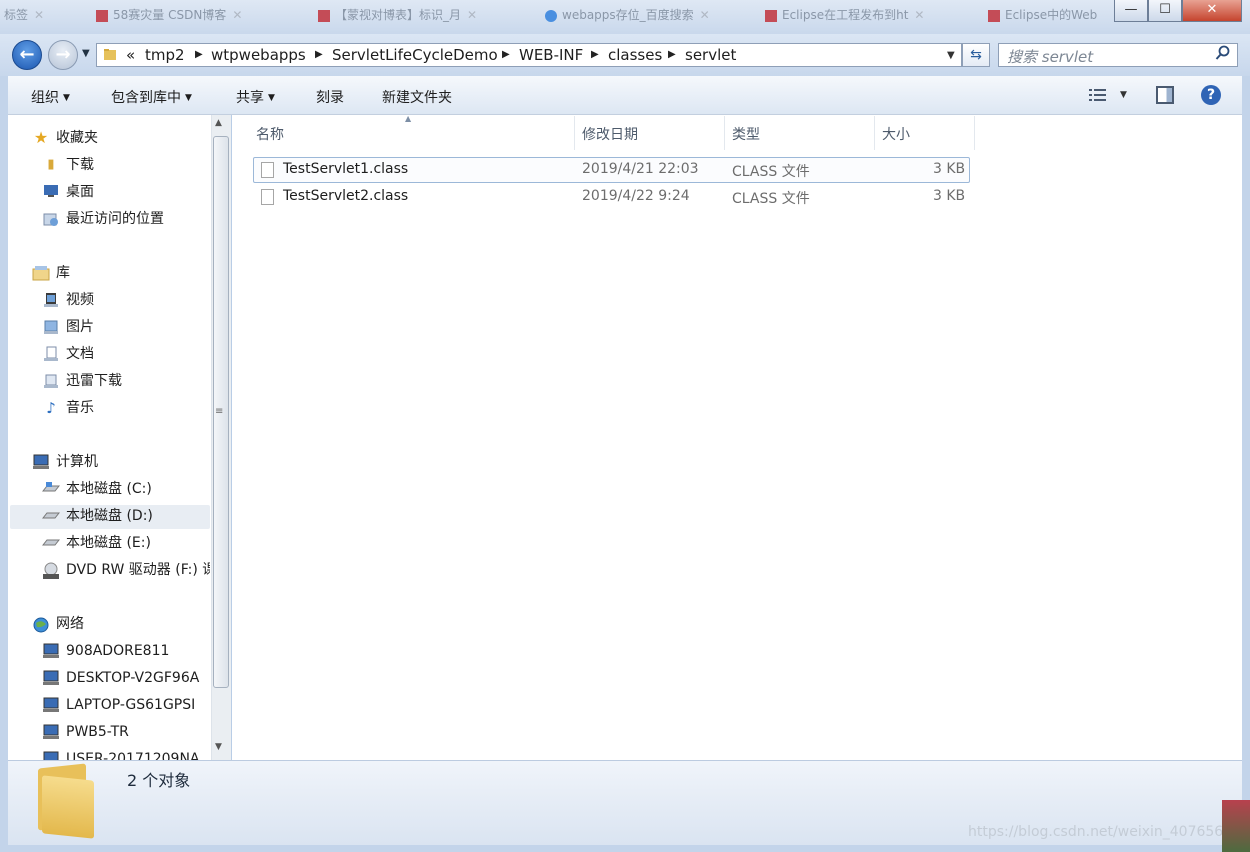 This screenshot has height=852, width=1250. Describe the element at coordinates (51, 381) in the screenshot. I see `downloads-library-icon` at that location.